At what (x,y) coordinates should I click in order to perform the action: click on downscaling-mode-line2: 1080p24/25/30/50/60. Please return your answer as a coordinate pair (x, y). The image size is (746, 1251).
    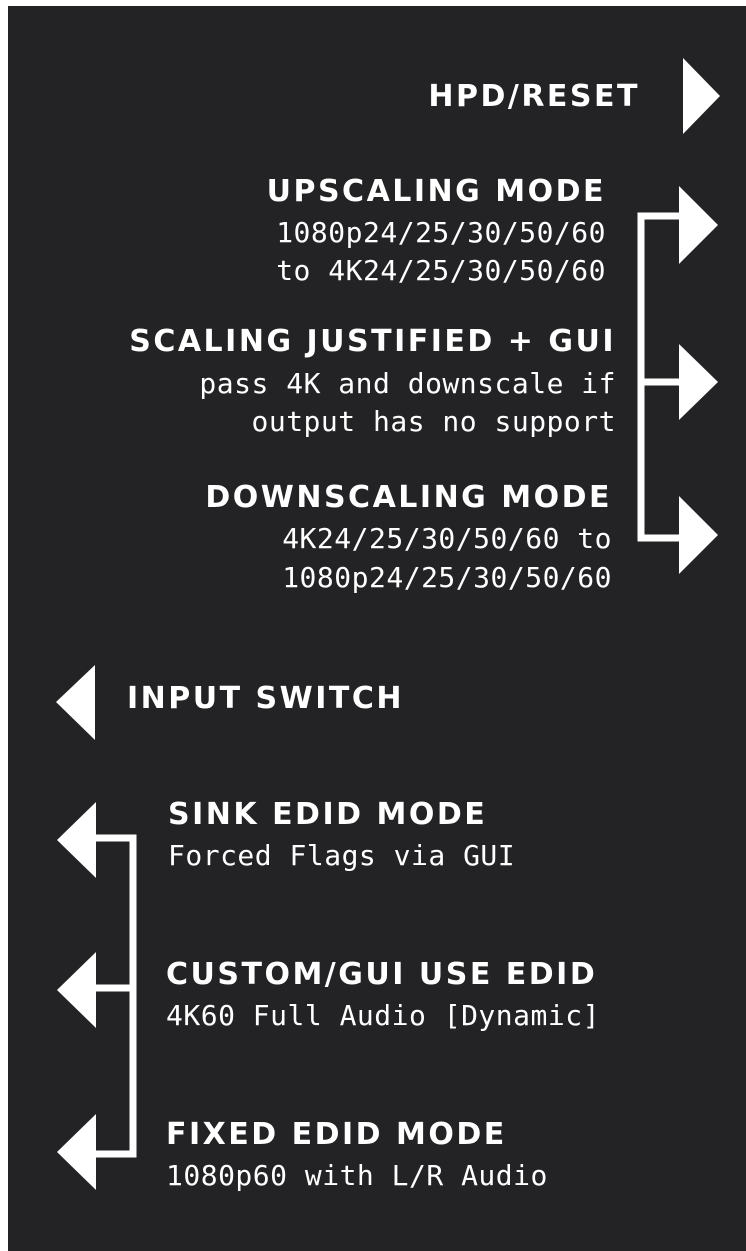
    Looking at the image, I should click on (447, 577).